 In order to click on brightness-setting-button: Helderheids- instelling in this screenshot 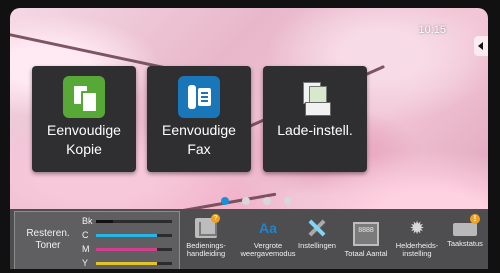, I will do `click(417, 239)`.